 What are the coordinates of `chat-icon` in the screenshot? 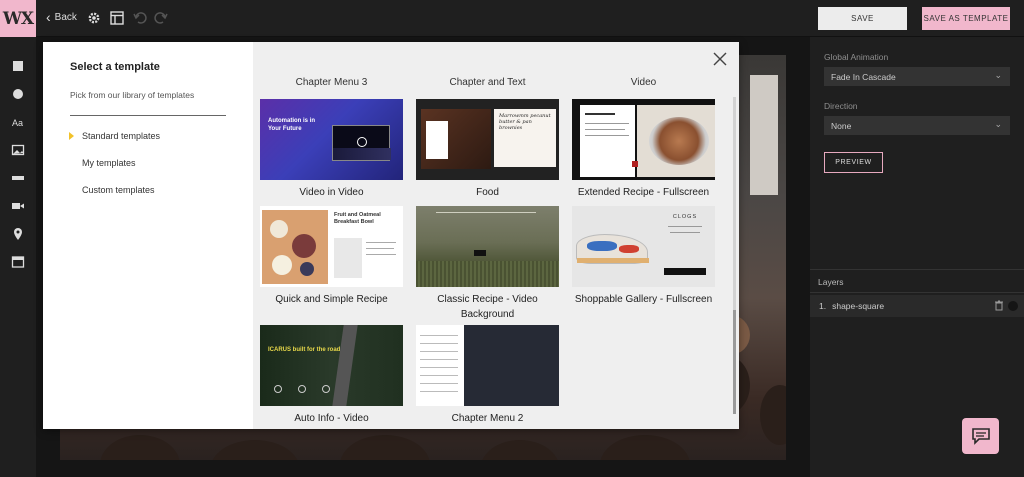 It's located at (980, 436).